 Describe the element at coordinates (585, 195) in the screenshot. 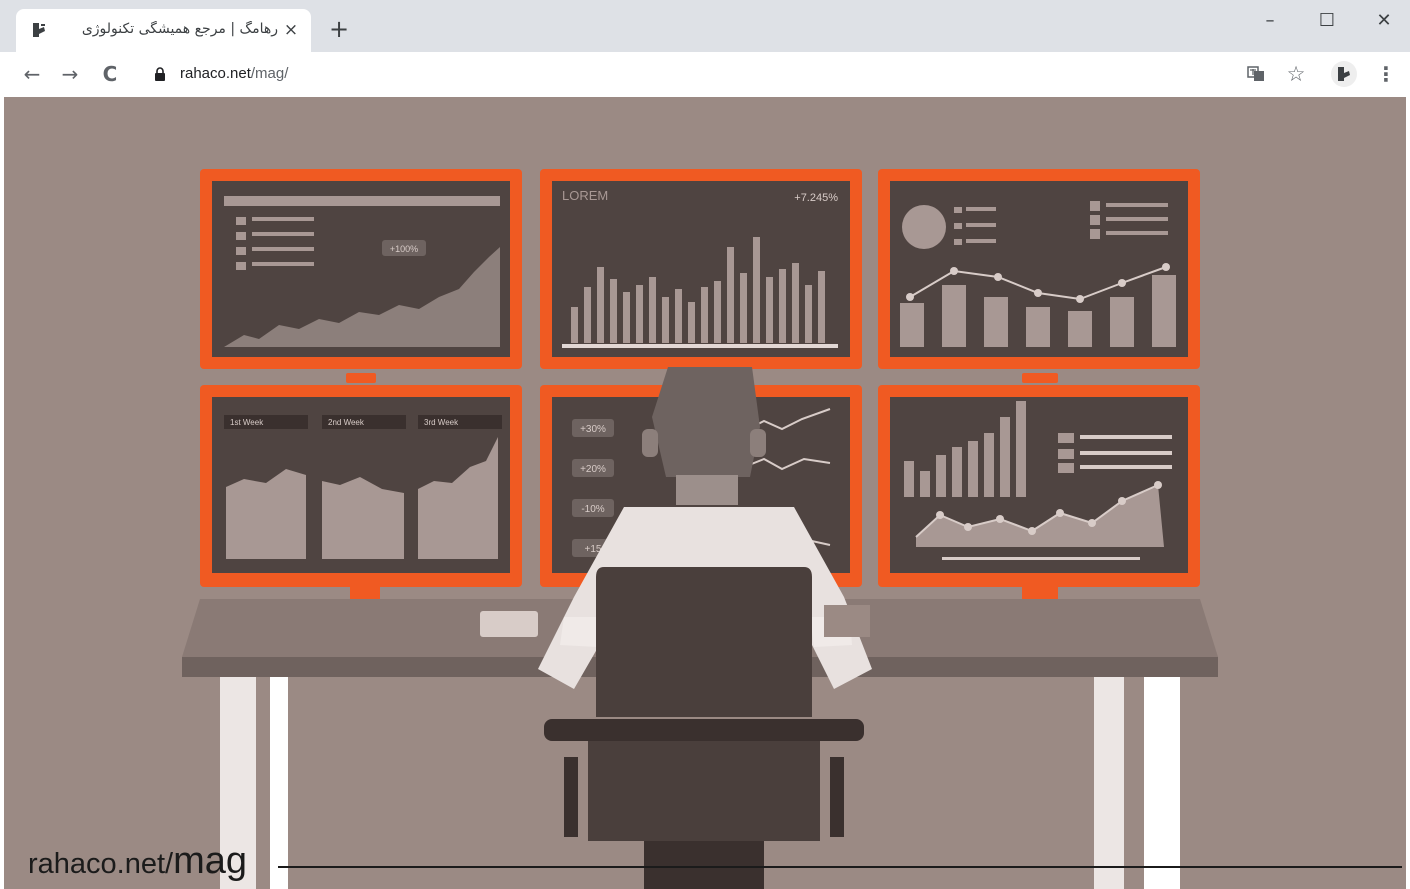

I see `lorem-label: LOREM` at that location.